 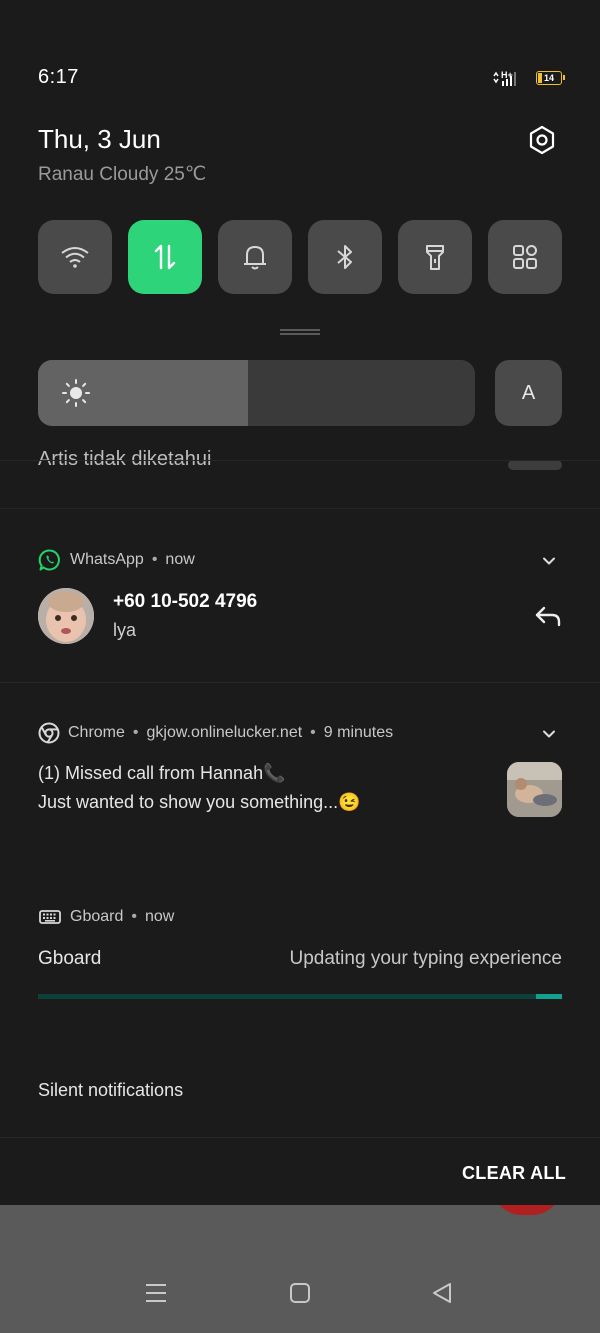 I want to click on back-button, so click(x=442, y=1293).